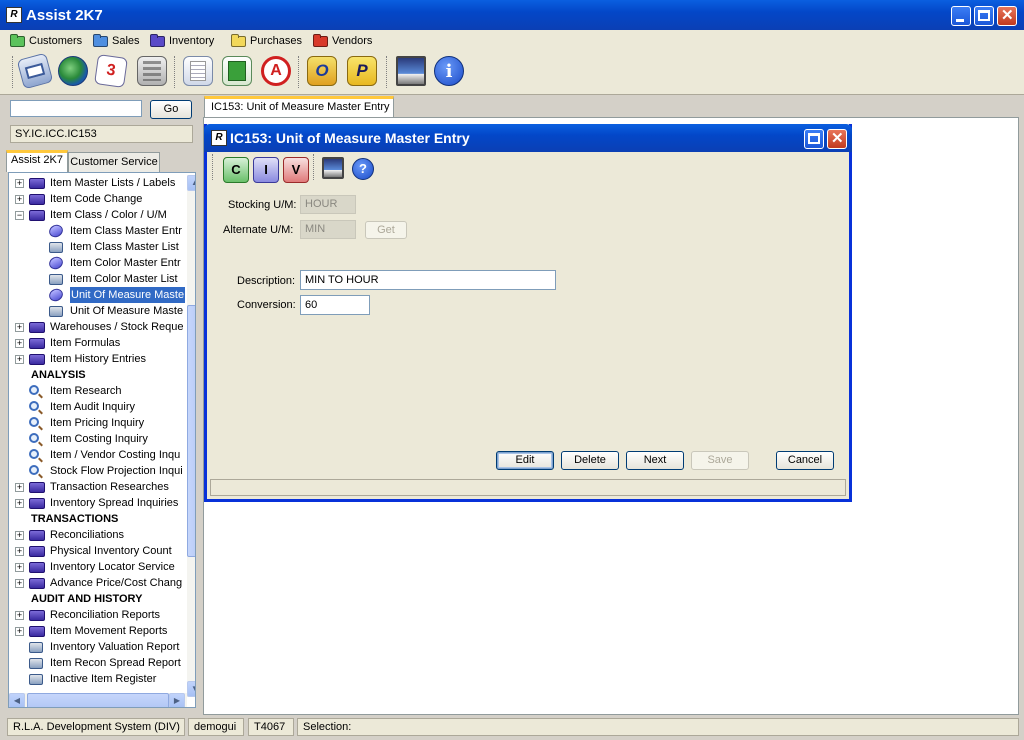  I want to click on tree-item: + Item Code Change, so click(98, 199).